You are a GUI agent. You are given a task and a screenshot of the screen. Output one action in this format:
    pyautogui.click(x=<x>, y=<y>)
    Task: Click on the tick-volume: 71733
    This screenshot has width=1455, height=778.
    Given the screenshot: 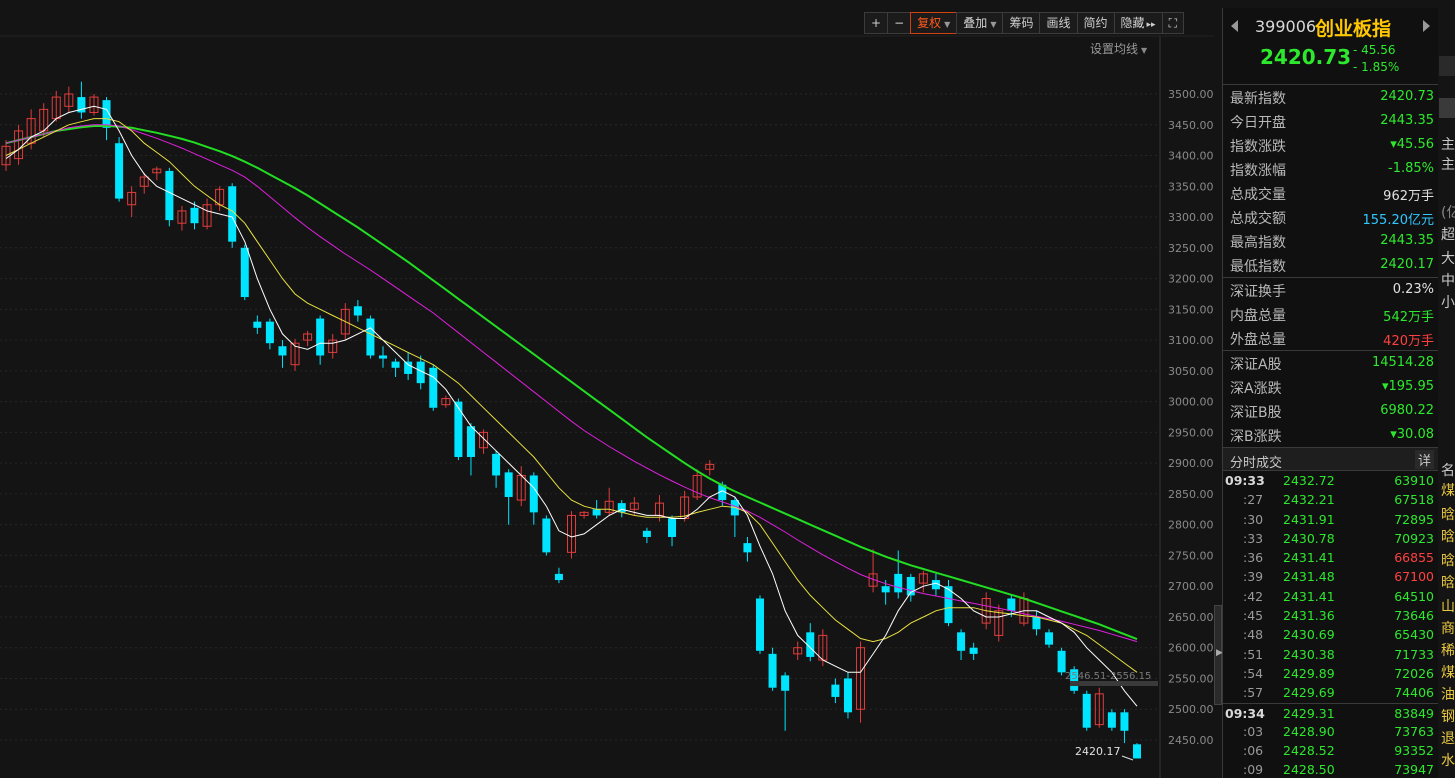 What is the action you would take?
    pyautogui.click(x=1414, y=654)
    